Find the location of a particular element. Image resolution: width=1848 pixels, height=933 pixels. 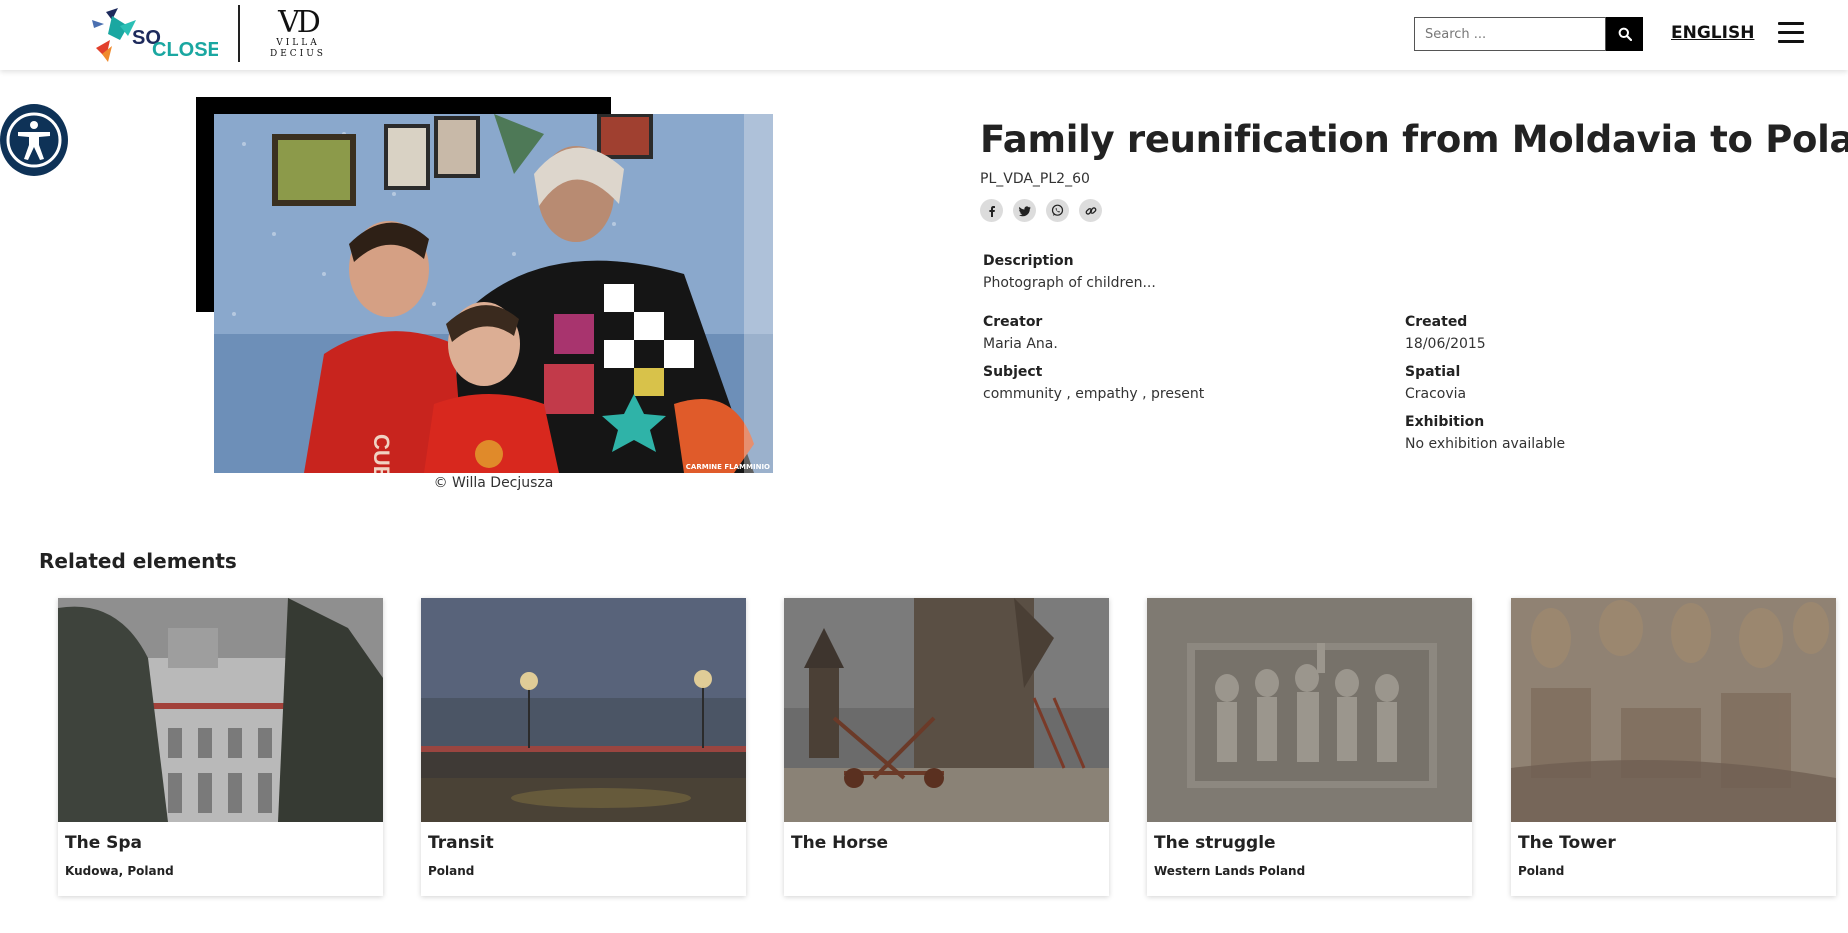

related-card: The struggle Western Lands Poland is located at coordinates (1309, 747).